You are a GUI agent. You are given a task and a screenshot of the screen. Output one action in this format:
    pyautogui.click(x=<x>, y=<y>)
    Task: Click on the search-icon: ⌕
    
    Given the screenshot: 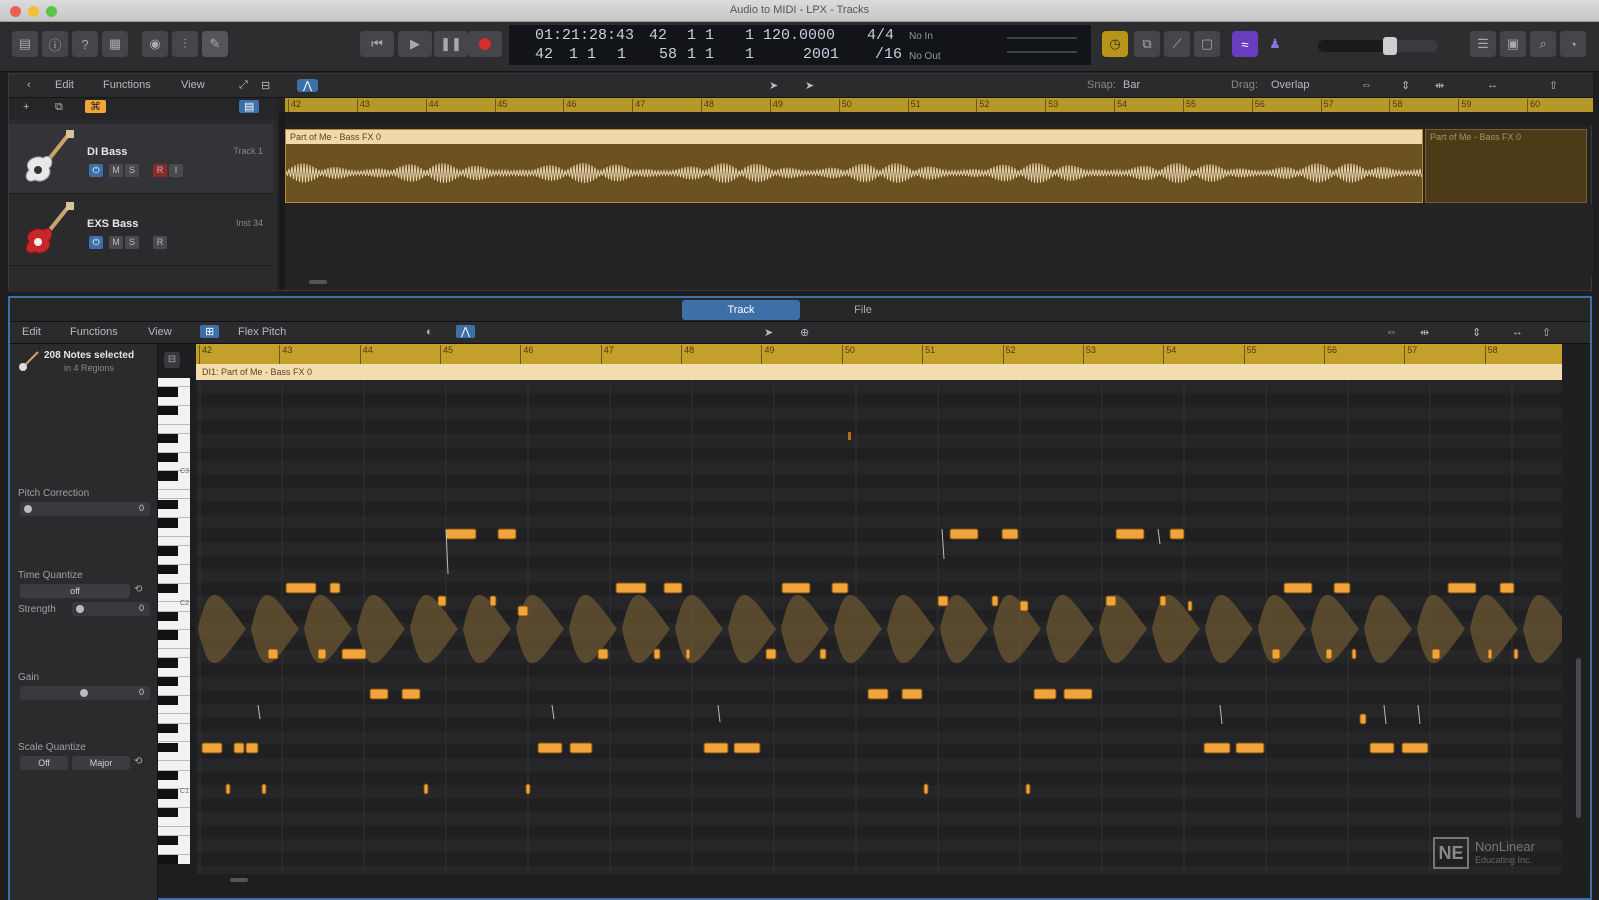 What is the action you would take?
    pyautogui.click(x=1543, y=44)
    